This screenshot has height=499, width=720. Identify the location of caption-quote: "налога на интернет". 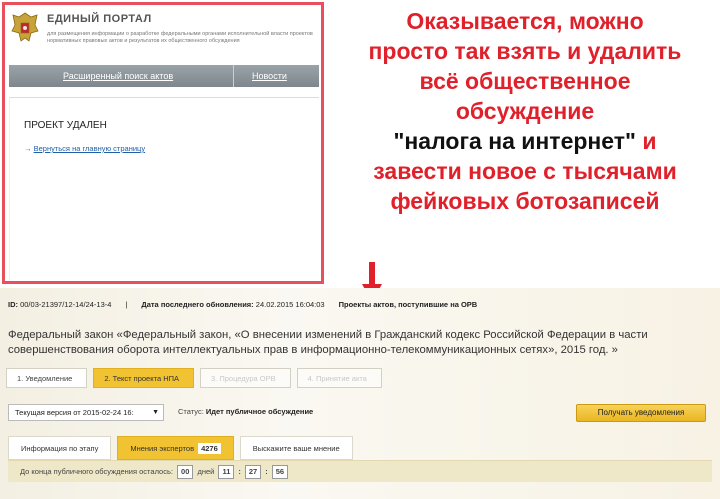
(514, 141).